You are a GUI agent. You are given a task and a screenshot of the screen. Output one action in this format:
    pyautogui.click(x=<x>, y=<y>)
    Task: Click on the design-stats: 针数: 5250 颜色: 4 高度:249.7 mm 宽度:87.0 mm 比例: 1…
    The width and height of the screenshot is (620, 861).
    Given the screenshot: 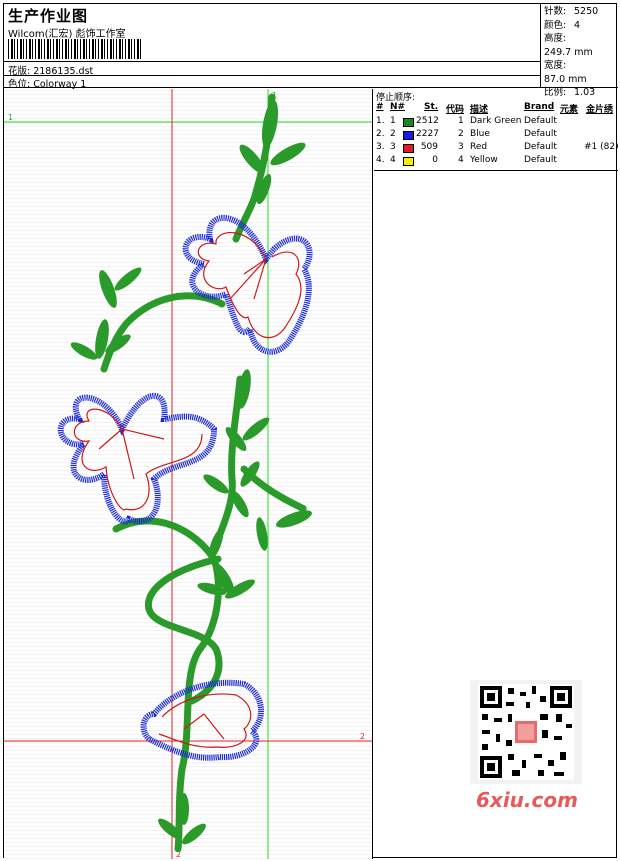 What is the action you would take?
    pyautogui.click(x=579, y=51)
    